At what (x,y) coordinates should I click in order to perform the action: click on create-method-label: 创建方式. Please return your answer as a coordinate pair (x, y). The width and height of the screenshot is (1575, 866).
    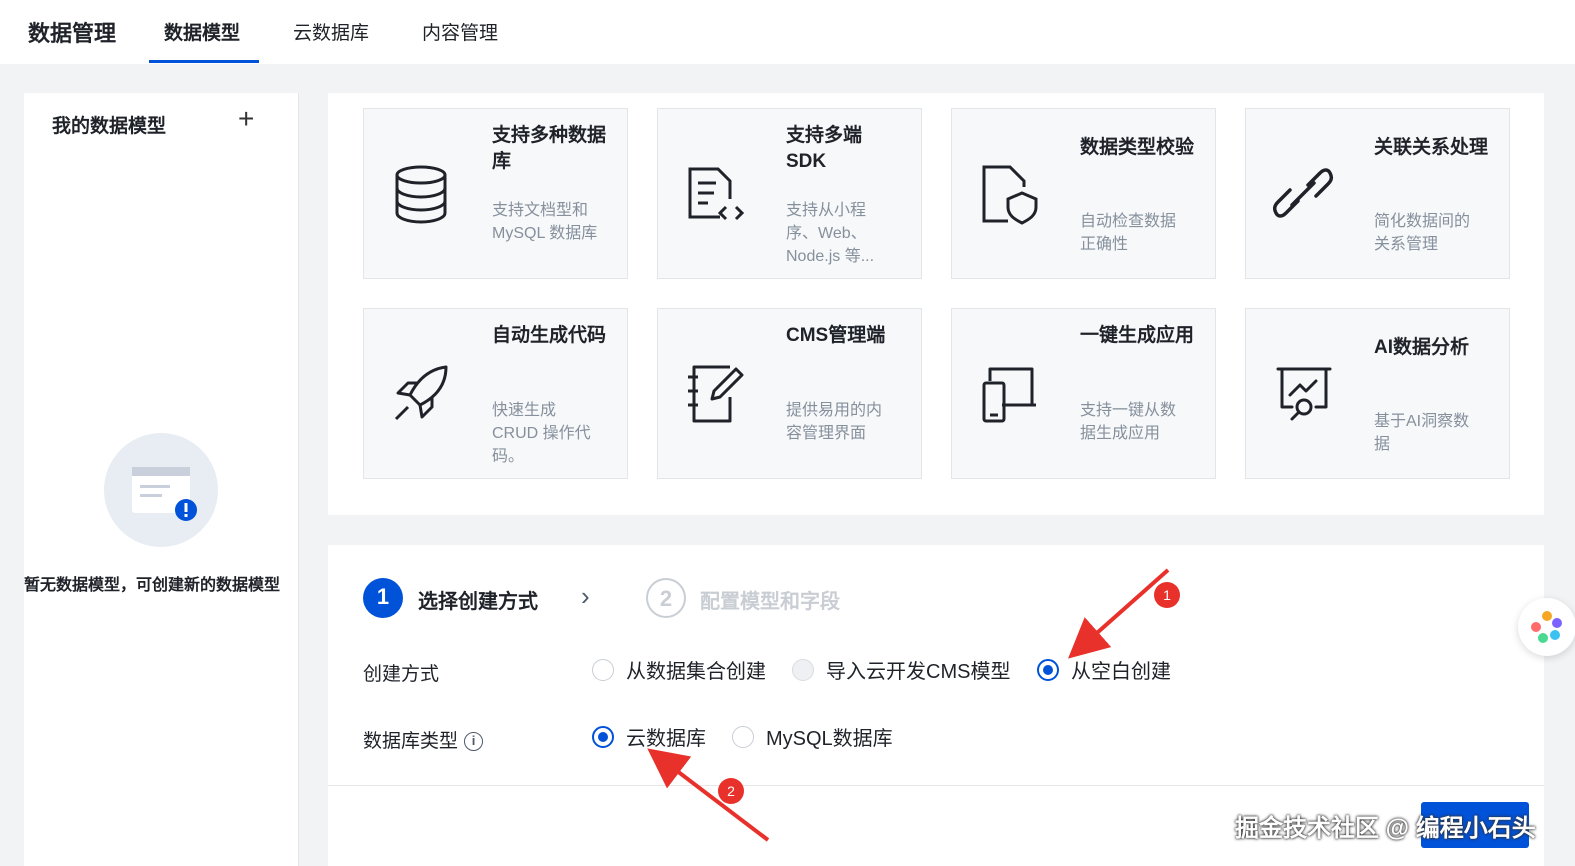
    Looking at the image, I should click on (401, 674).